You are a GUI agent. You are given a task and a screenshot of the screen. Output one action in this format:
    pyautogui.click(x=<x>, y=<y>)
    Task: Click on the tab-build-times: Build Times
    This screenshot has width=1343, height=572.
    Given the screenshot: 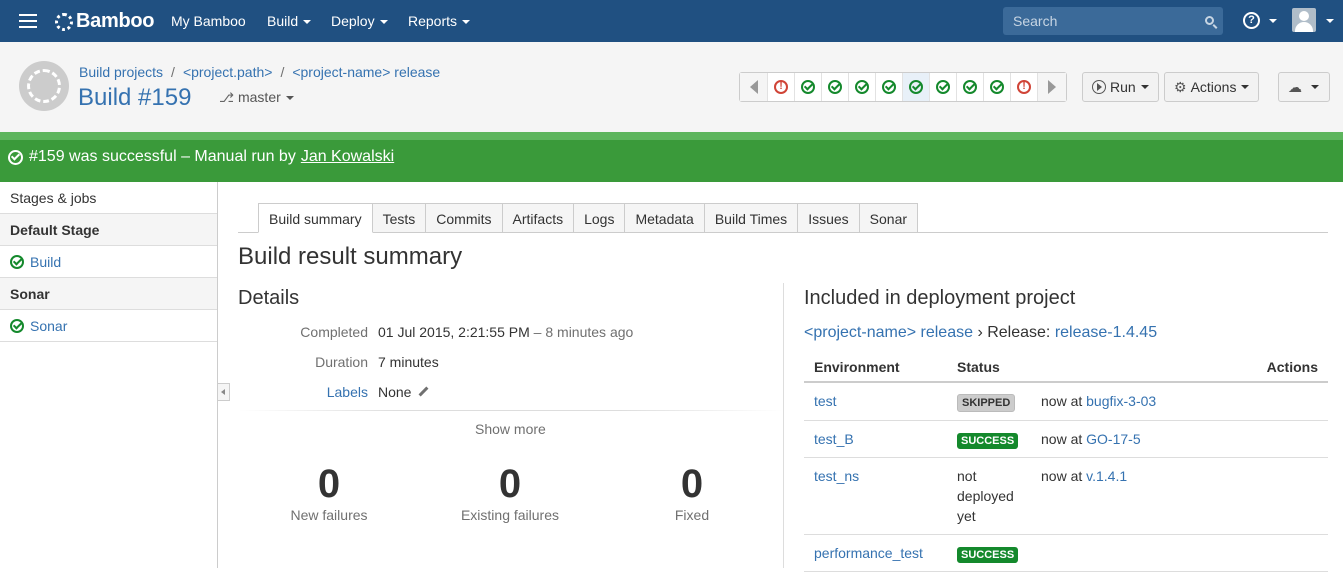 What is the action you would take?
    pyautogui.click(x=751, y=218)
    